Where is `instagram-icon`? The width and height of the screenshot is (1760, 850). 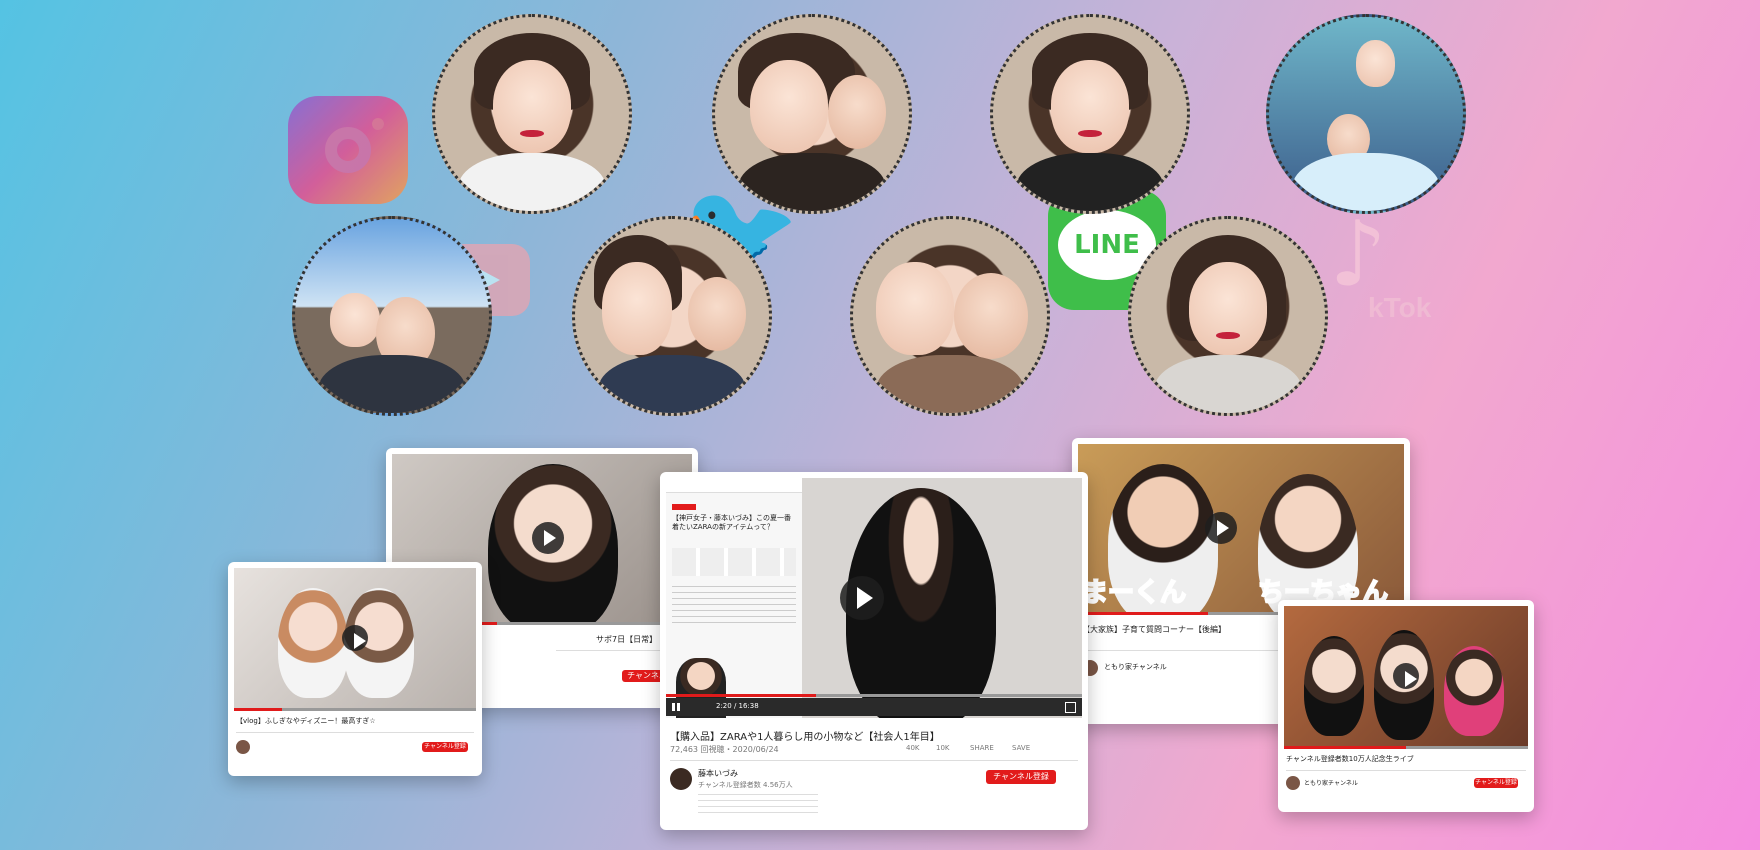 instagram-icon is located at coordinates (348, 150).